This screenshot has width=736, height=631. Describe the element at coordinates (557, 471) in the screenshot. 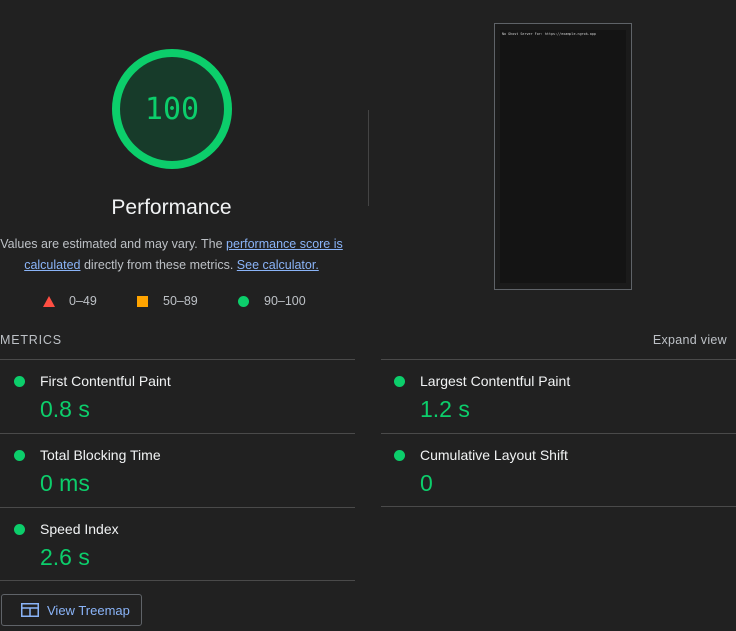

I see `metric-cls: Cumulative Layout Shift 0` at that location.